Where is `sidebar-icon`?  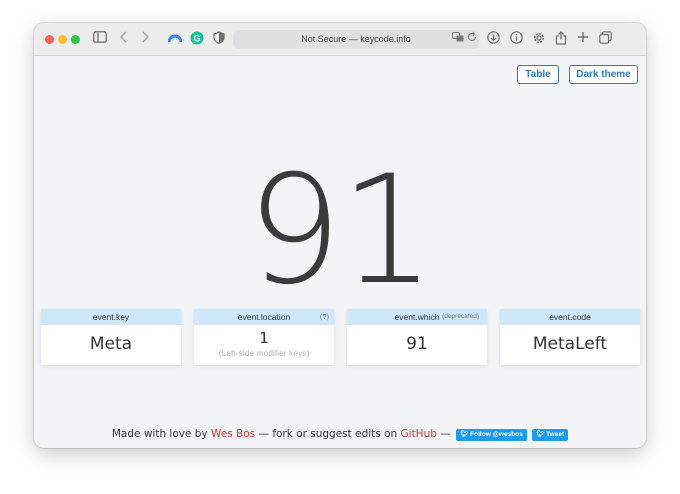
sidebar-icon is located at coordinates (100, 39).